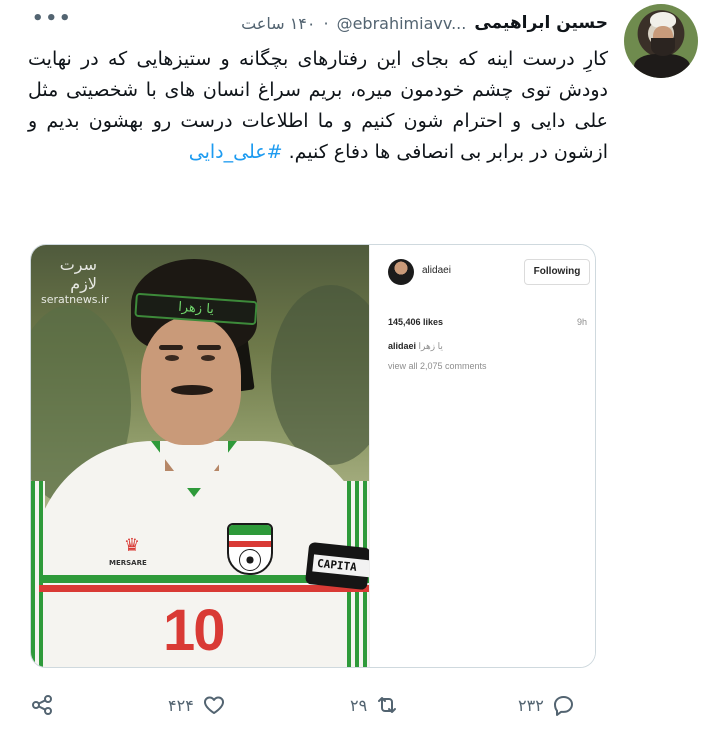 The width and height of the screenshot is (720, 750). What do you see at coordinates (52, 18) in the screenshot?
I see `more-horizontal-icon: •••` at bounding box center [52, 18].